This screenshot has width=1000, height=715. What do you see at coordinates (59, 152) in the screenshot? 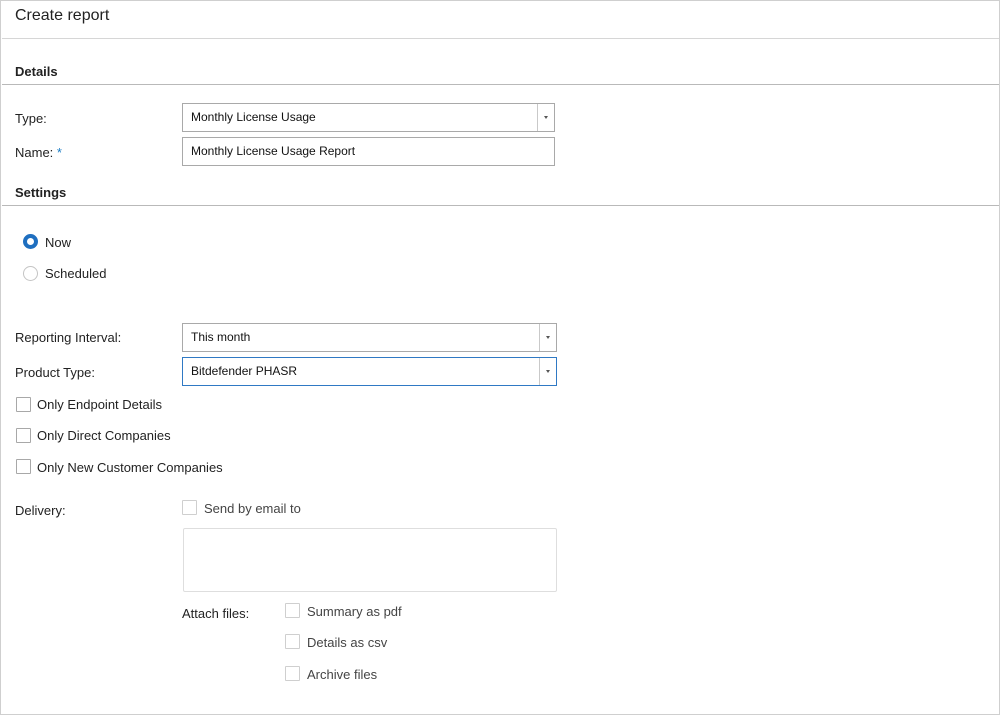
I see `required-marker: *` at bounding box center [59, 152].